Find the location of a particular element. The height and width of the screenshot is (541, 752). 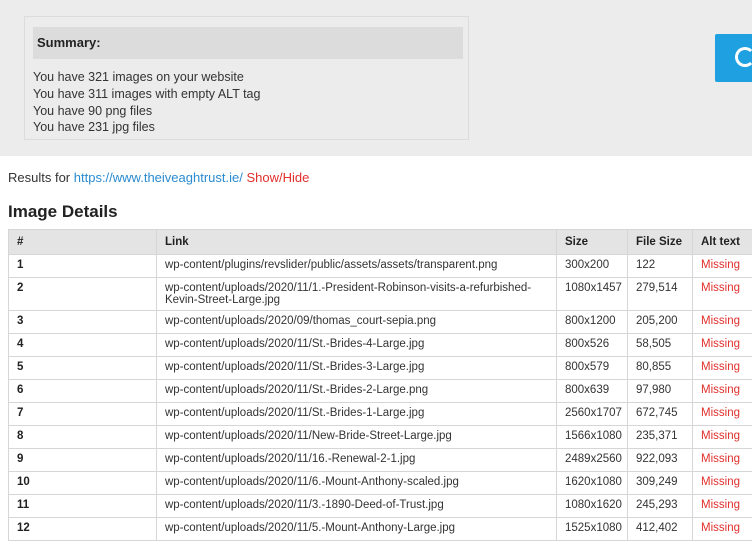

image-details-heading: Image Details is located at coordinates (63, 212).